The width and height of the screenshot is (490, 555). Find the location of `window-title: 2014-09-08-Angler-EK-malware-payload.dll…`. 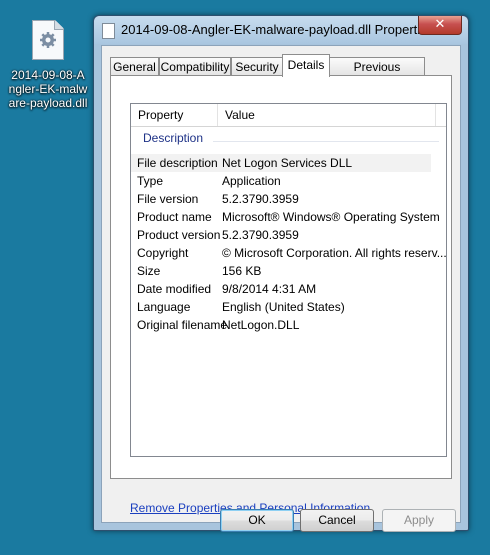

window-title: 2014-09-08-Angler-EK-malware-payload.dll… is located at coordinates (277, 29).